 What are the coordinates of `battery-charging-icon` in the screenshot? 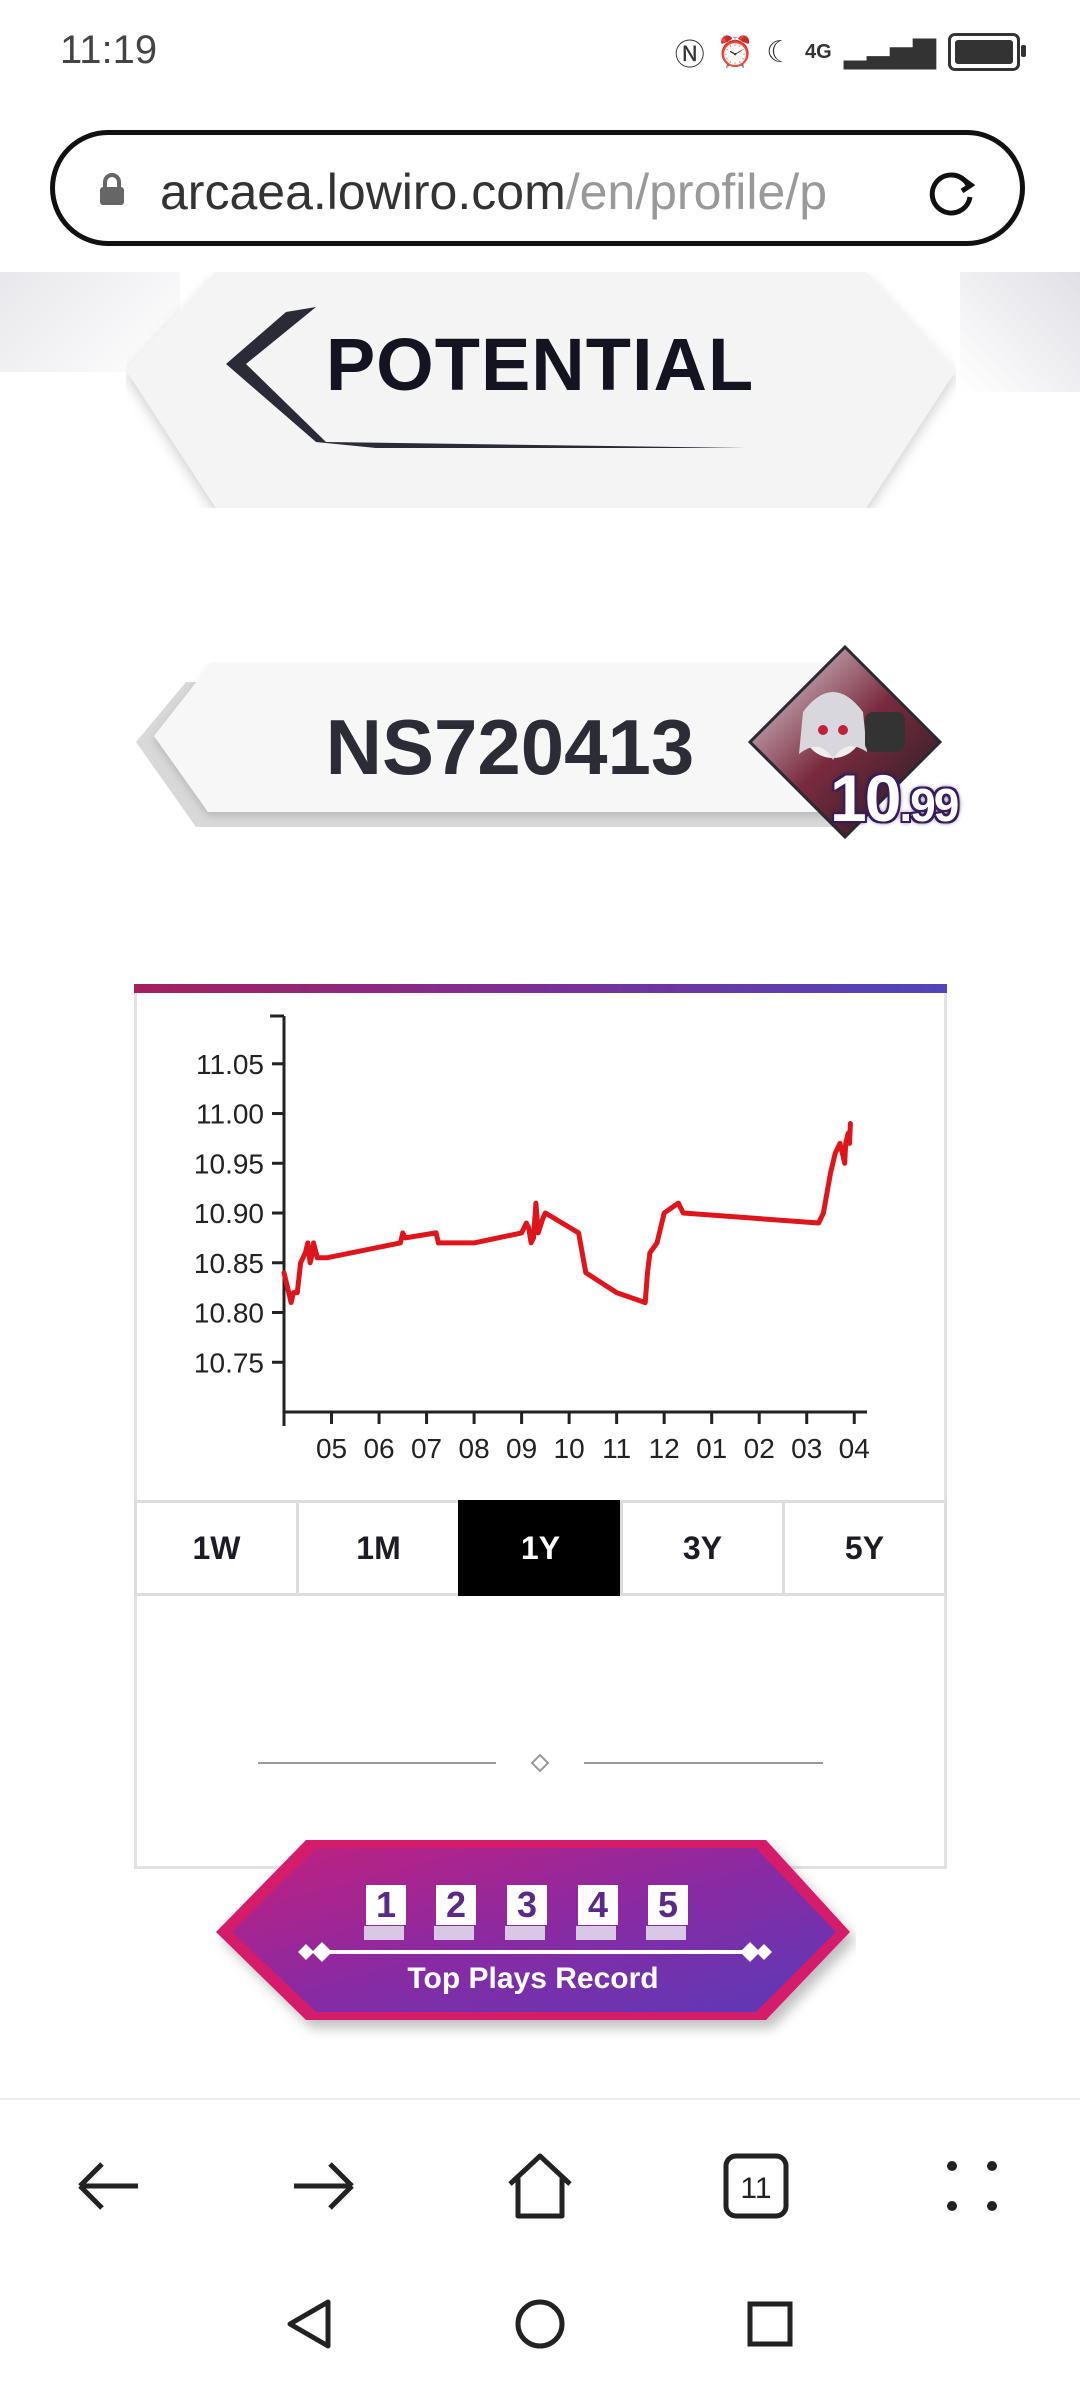 It's located at (987, 52).